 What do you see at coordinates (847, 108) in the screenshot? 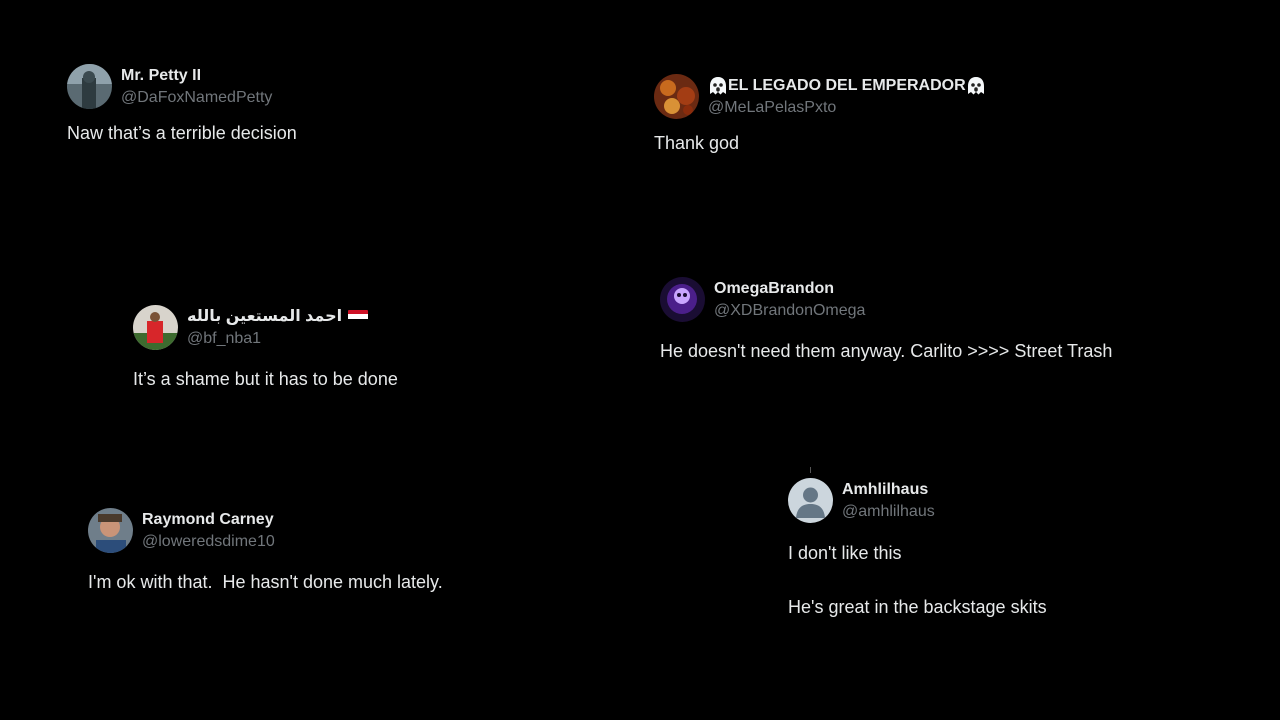
I see `user-handle: @MeLaPelasPxto` at bounding box center [847, 108].